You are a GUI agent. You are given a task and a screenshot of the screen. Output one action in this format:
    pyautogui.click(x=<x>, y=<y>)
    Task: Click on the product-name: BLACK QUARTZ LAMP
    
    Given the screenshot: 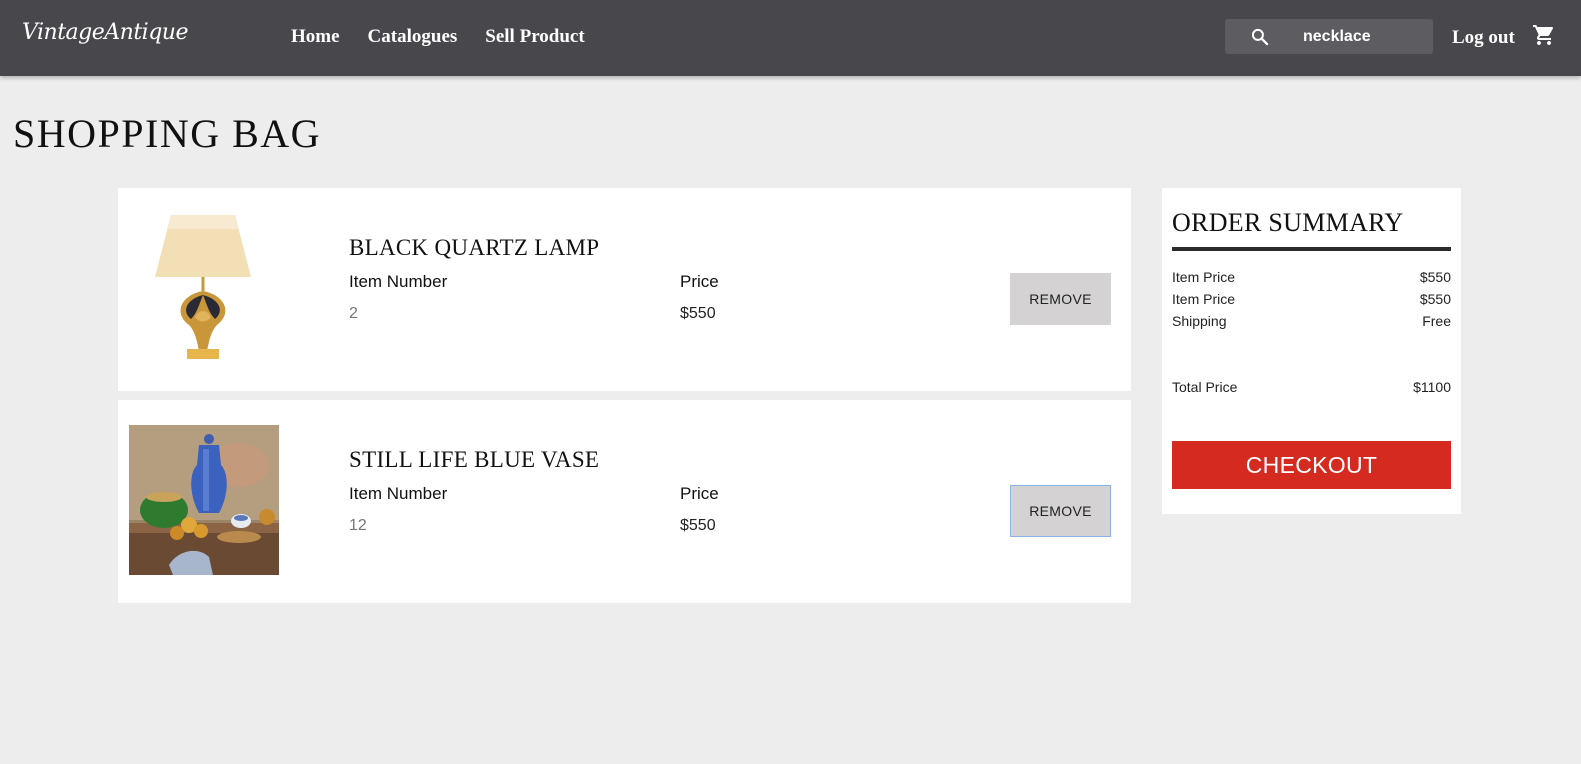 What is the action you would take?
    pyautogui.click(x=474, y=248)
    